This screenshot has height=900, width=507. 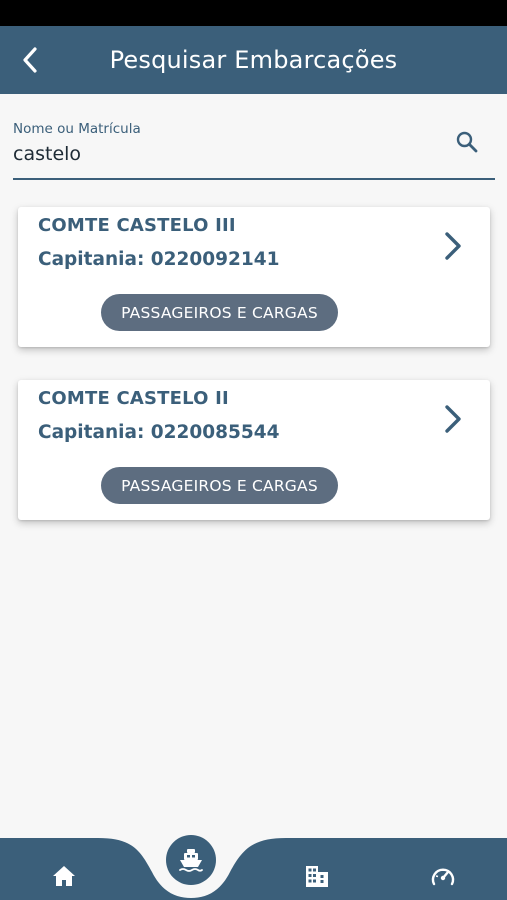 I want to click on back-button, so click(x=30, y=60).